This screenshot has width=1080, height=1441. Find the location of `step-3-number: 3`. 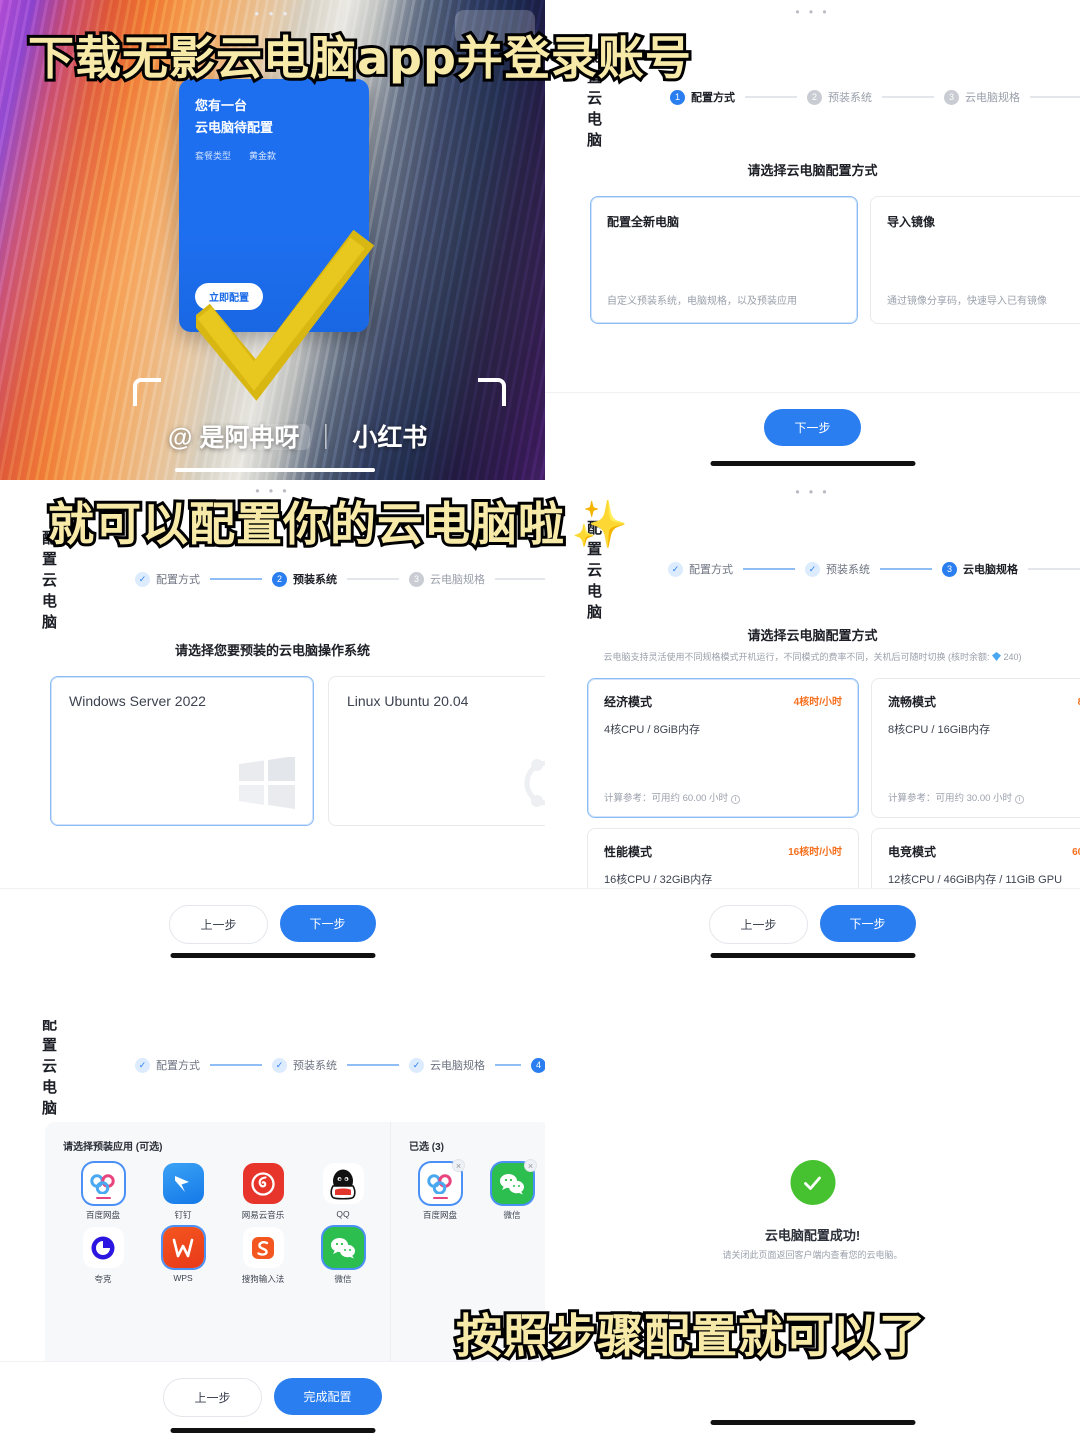

step-3-number: 3 is located at coordinates (952, 97).